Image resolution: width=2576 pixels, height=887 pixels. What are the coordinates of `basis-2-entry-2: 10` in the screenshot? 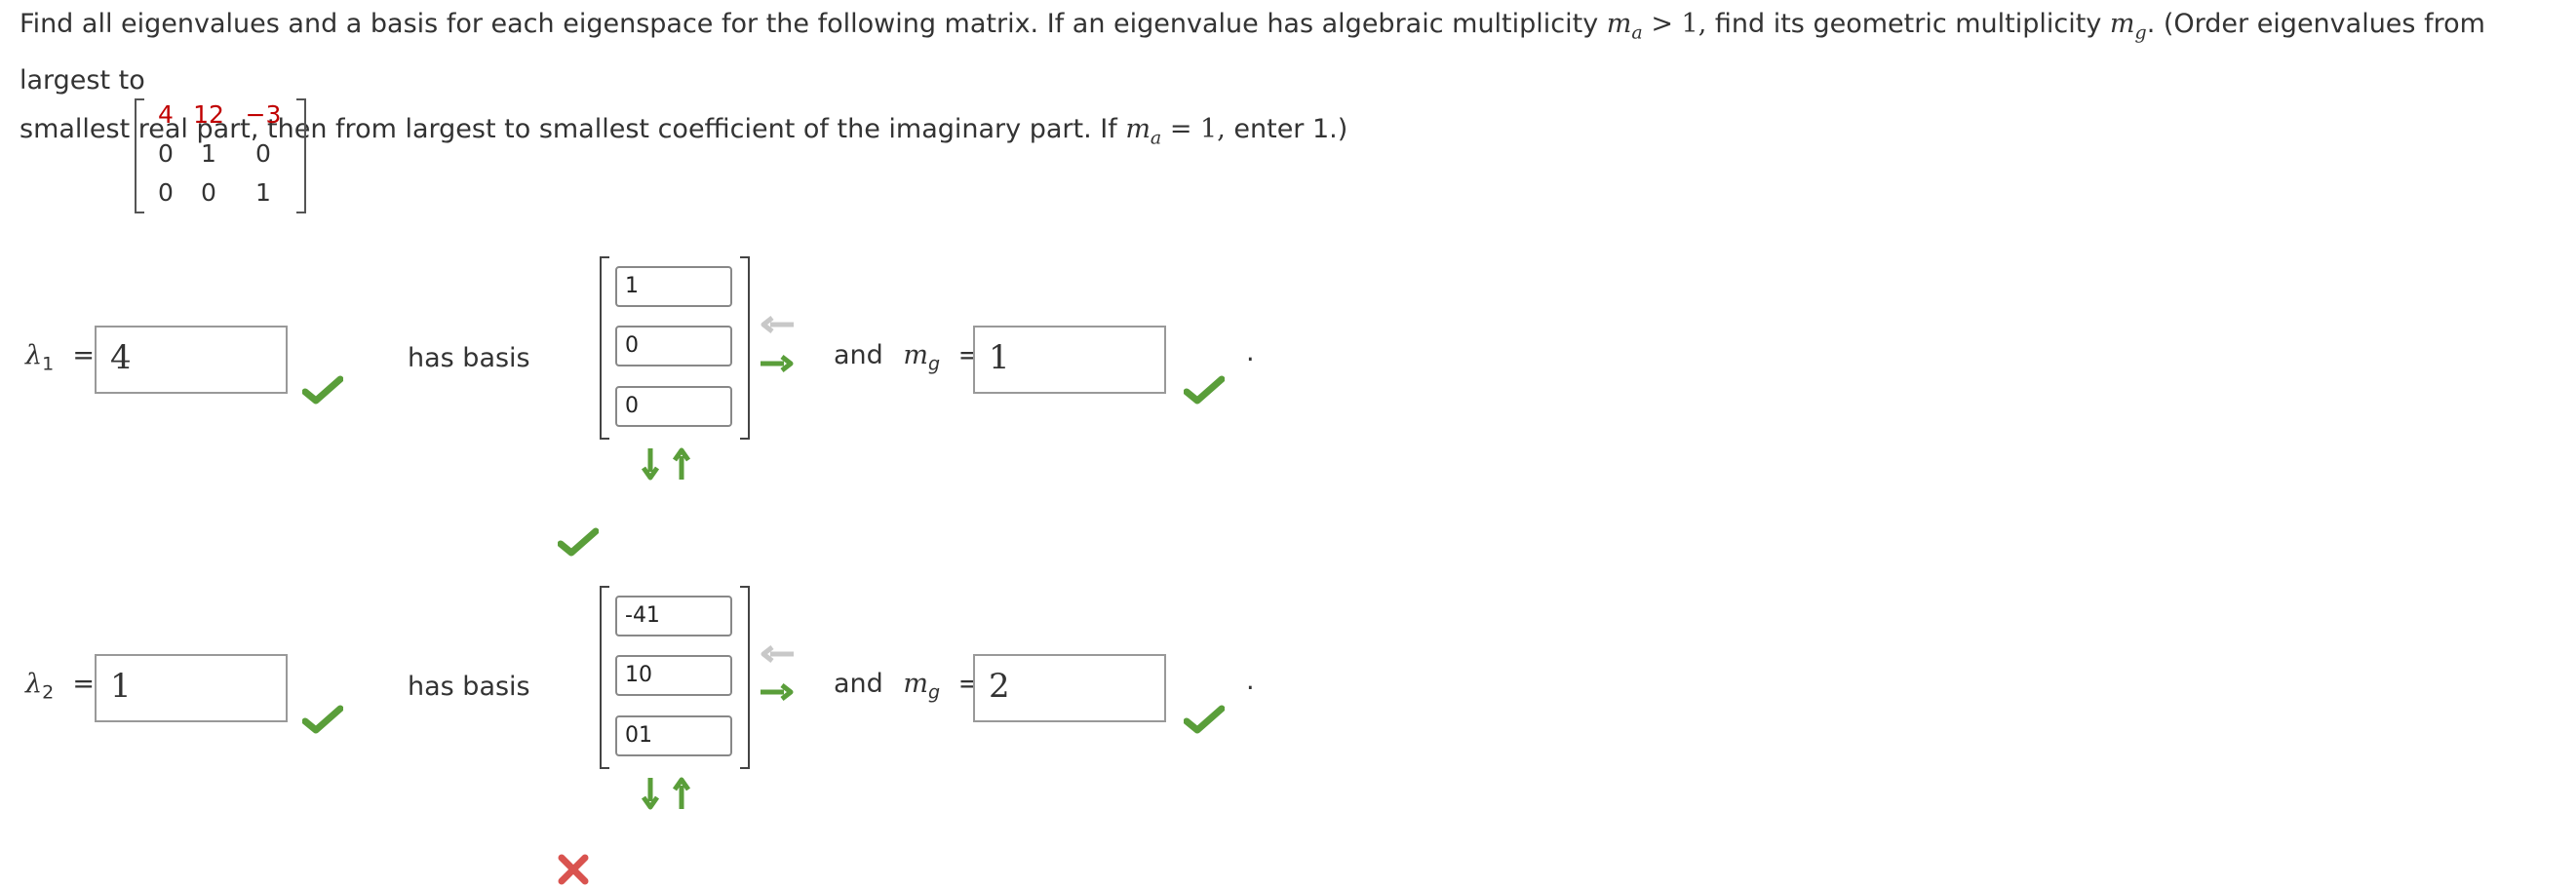 It's located at (673, 675).